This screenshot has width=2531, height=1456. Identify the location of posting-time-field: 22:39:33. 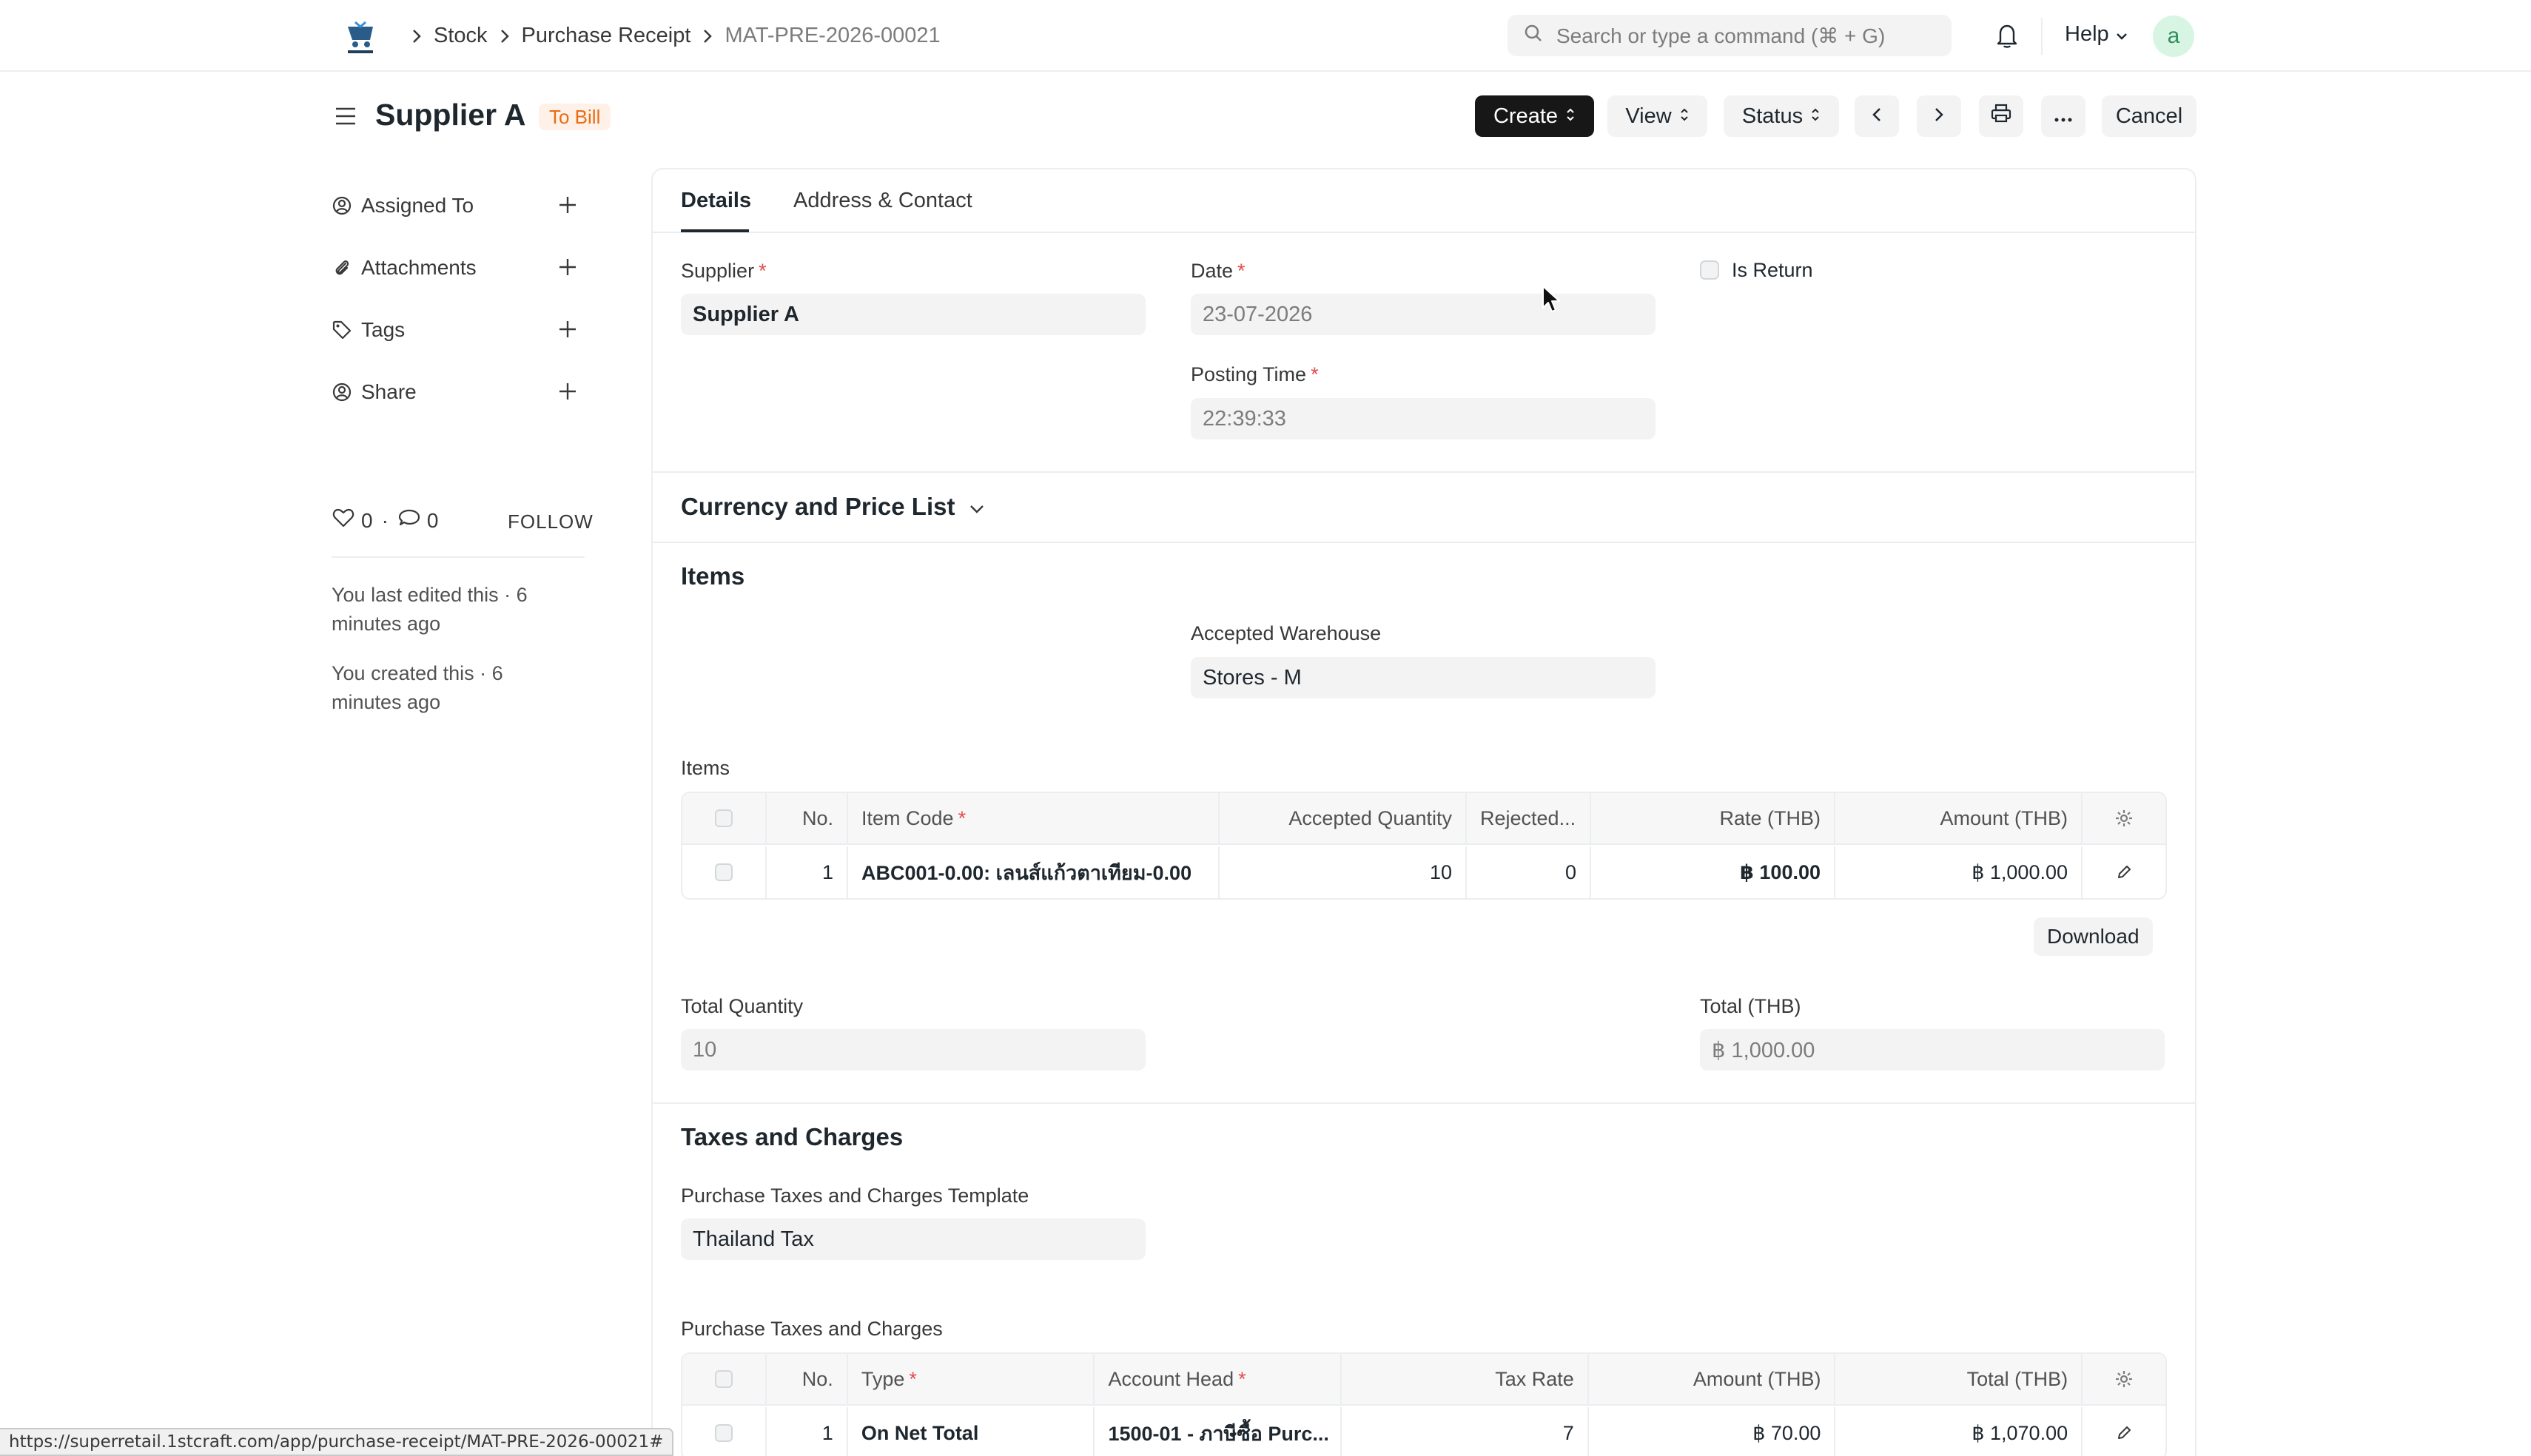
(1423, 418).